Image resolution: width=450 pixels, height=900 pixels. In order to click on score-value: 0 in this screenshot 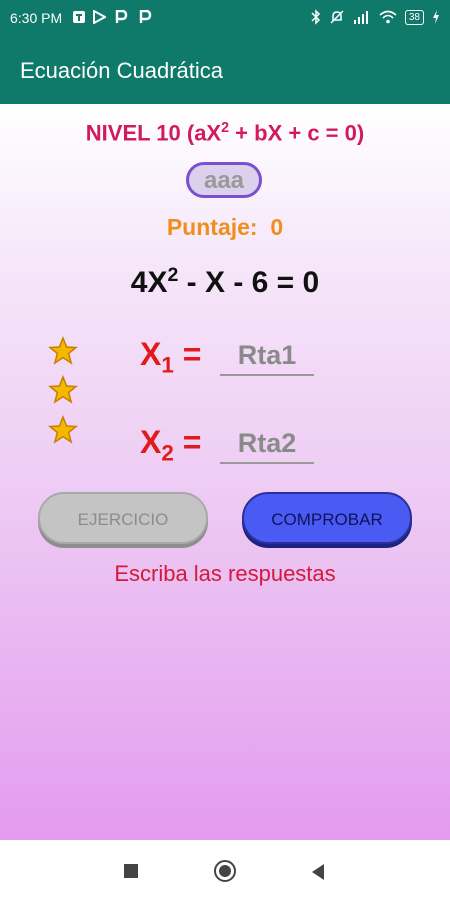, I will do `click(277, 227)`.